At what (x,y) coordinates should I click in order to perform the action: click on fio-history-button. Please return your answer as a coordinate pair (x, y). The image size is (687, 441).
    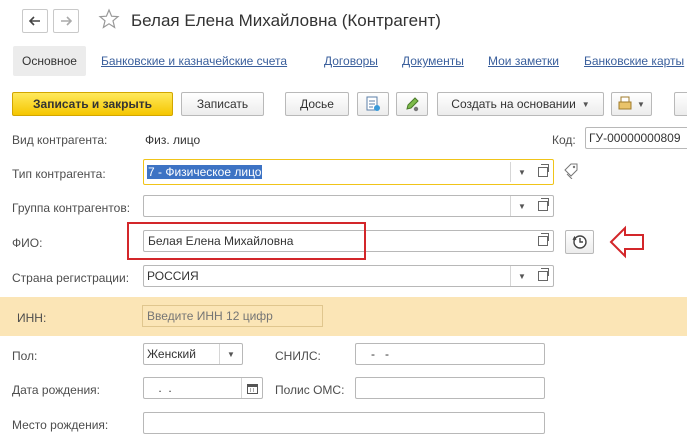
    Looking at the image, I should click on (579, 242).